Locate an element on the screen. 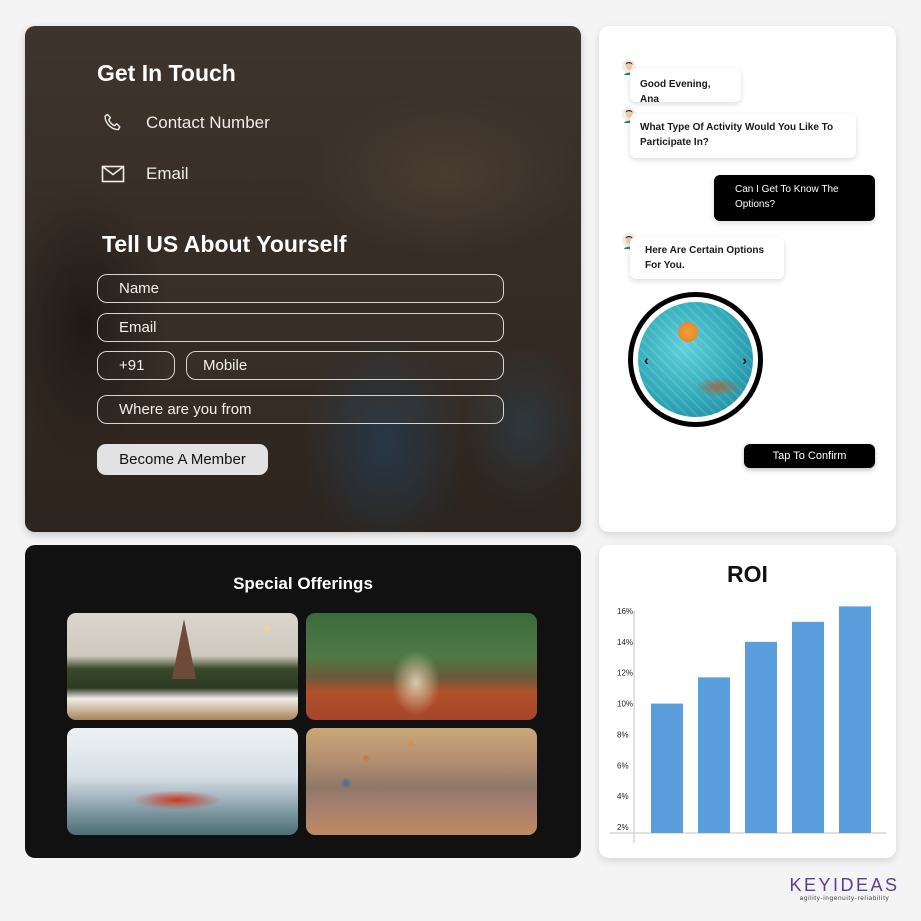 The image size is (921, 921). email-link: Email is located at coordinates (144, 174).